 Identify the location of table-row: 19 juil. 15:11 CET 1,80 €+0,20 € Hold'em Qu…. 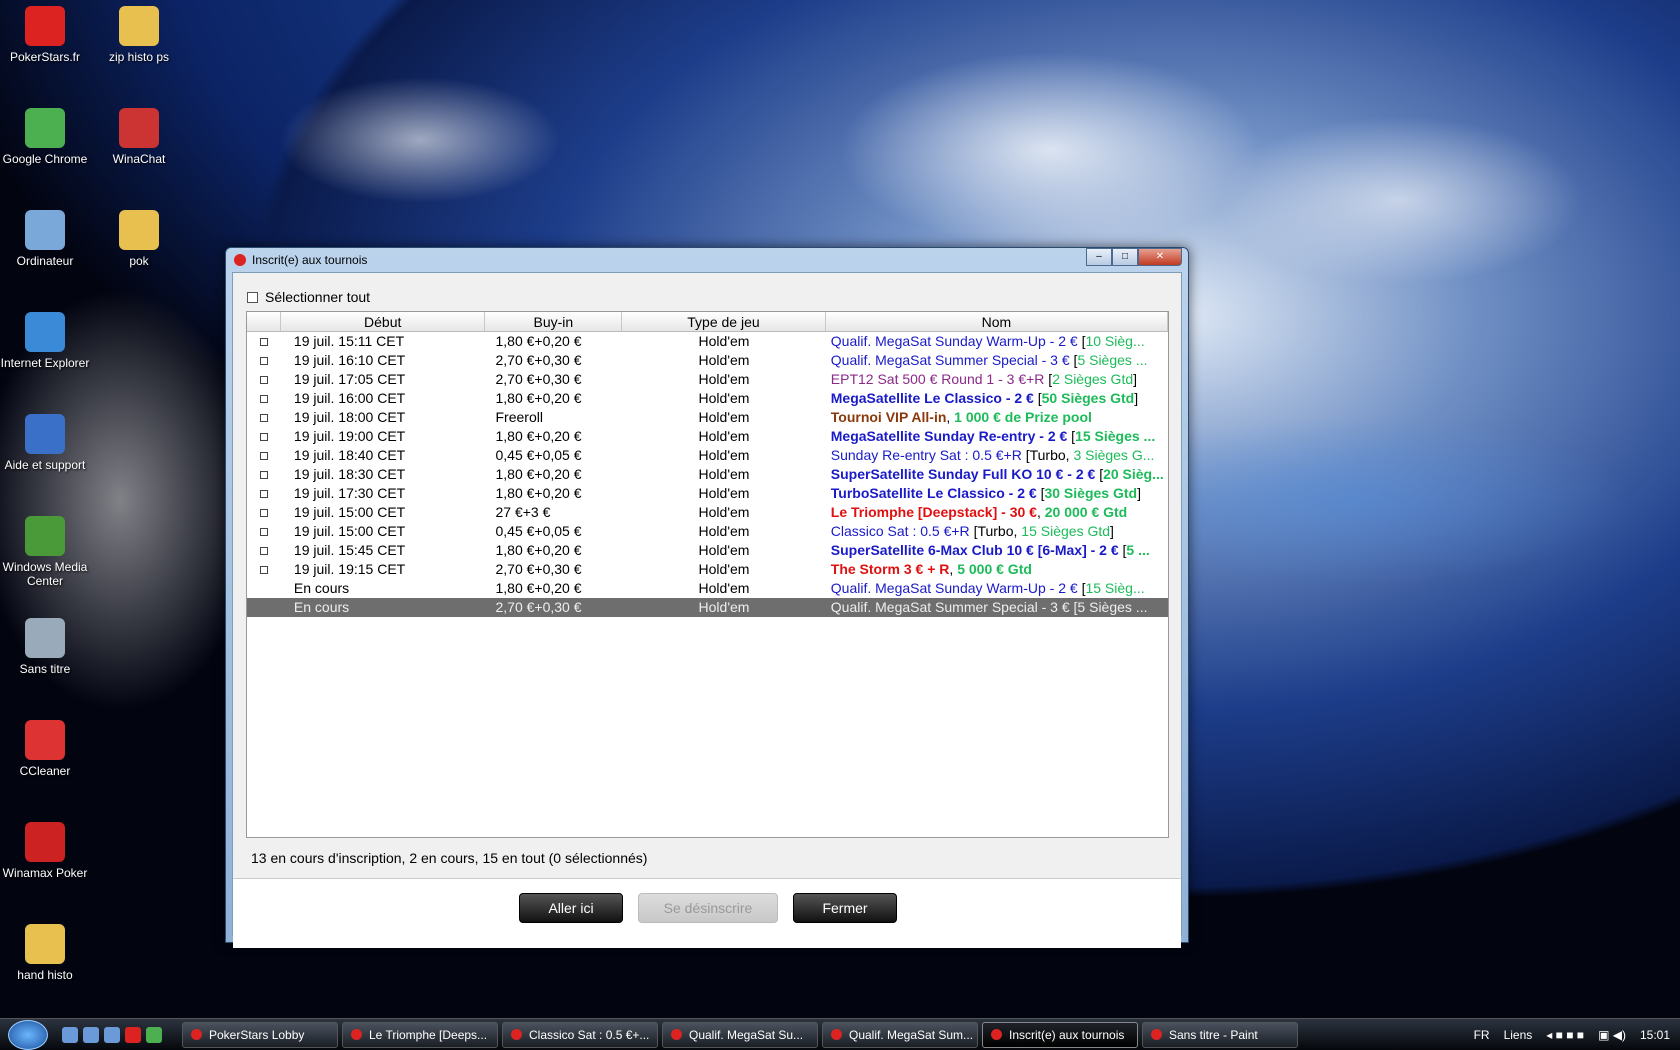
(707, 341).